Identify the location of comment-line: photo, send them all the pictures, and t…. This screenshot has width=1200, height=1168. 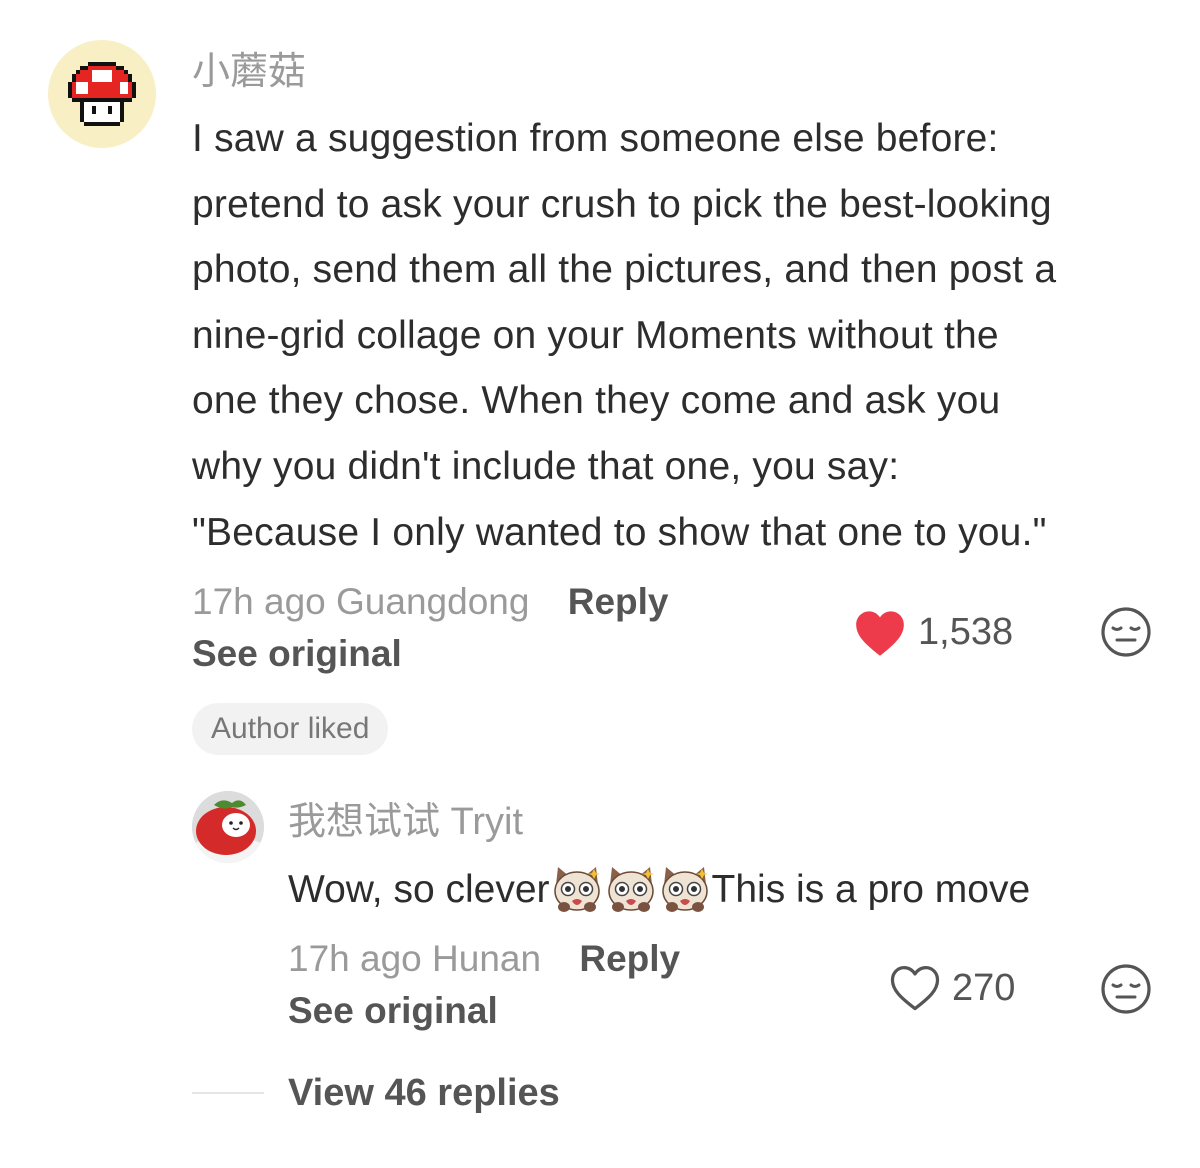
(624, 270).